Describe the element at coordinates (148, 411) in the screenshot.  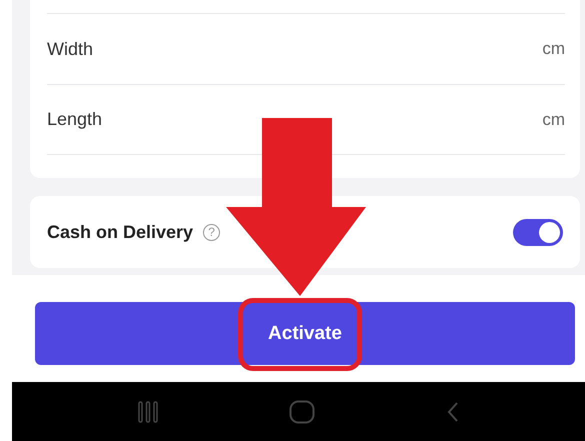
I see `recent-apps-icon` at that location.